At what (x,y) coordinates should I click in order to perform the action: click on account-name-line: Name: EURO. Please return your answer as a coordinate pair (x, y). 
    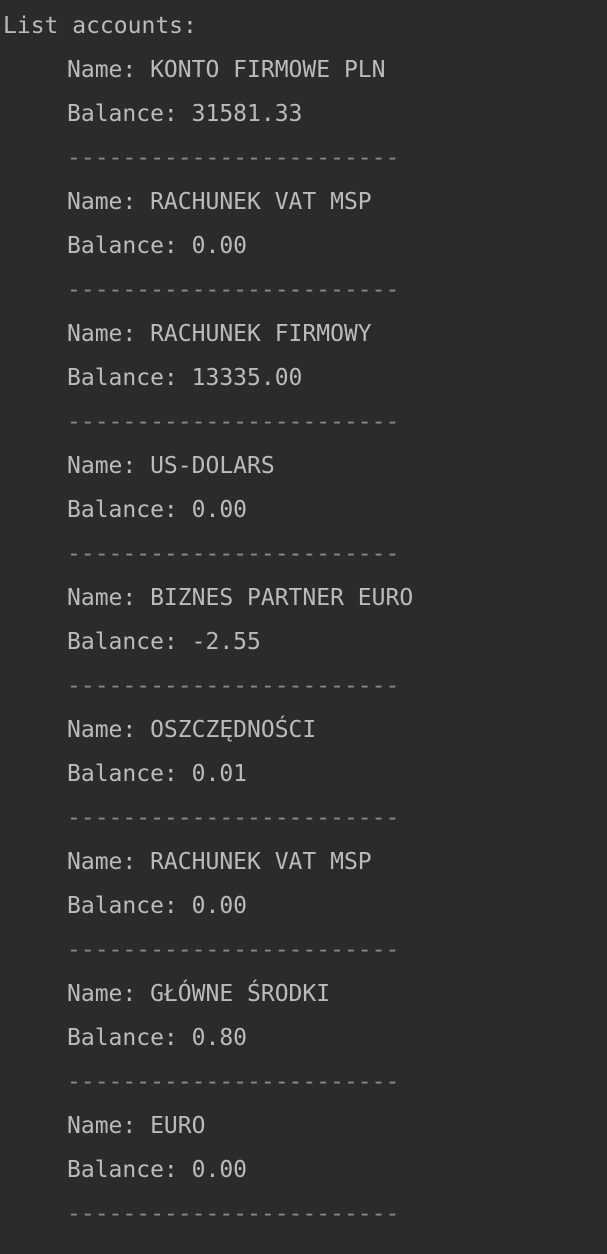
    Looking at the image, I should click on (136, 1126).